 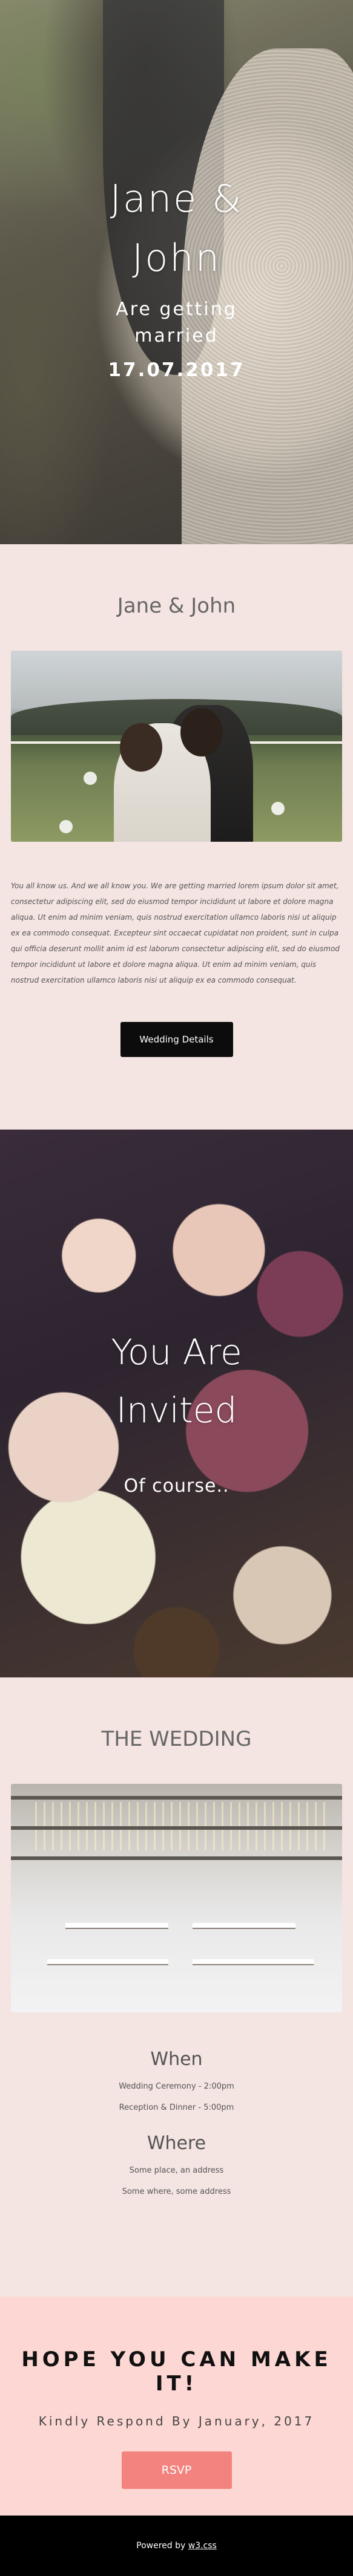 What do you see at coordinates (176, 1486) in the screenshot?
I see `invited-subtitle: Of course..` at bounding box center [176, 1486].